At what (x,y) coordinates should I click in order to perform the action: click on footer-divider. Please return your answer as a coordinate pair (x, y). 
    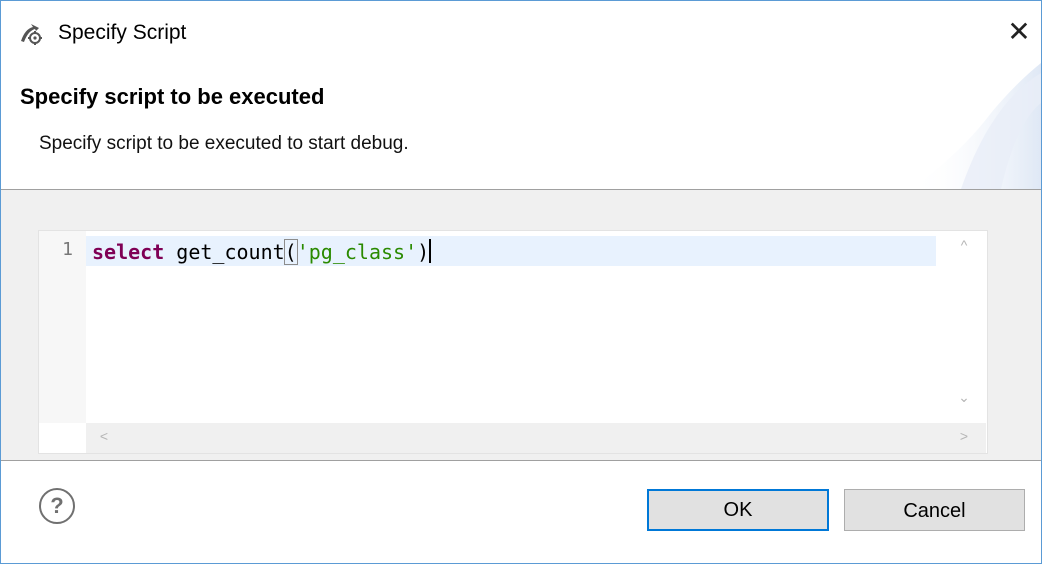
    Looking at the image, I should click on (521, 460).